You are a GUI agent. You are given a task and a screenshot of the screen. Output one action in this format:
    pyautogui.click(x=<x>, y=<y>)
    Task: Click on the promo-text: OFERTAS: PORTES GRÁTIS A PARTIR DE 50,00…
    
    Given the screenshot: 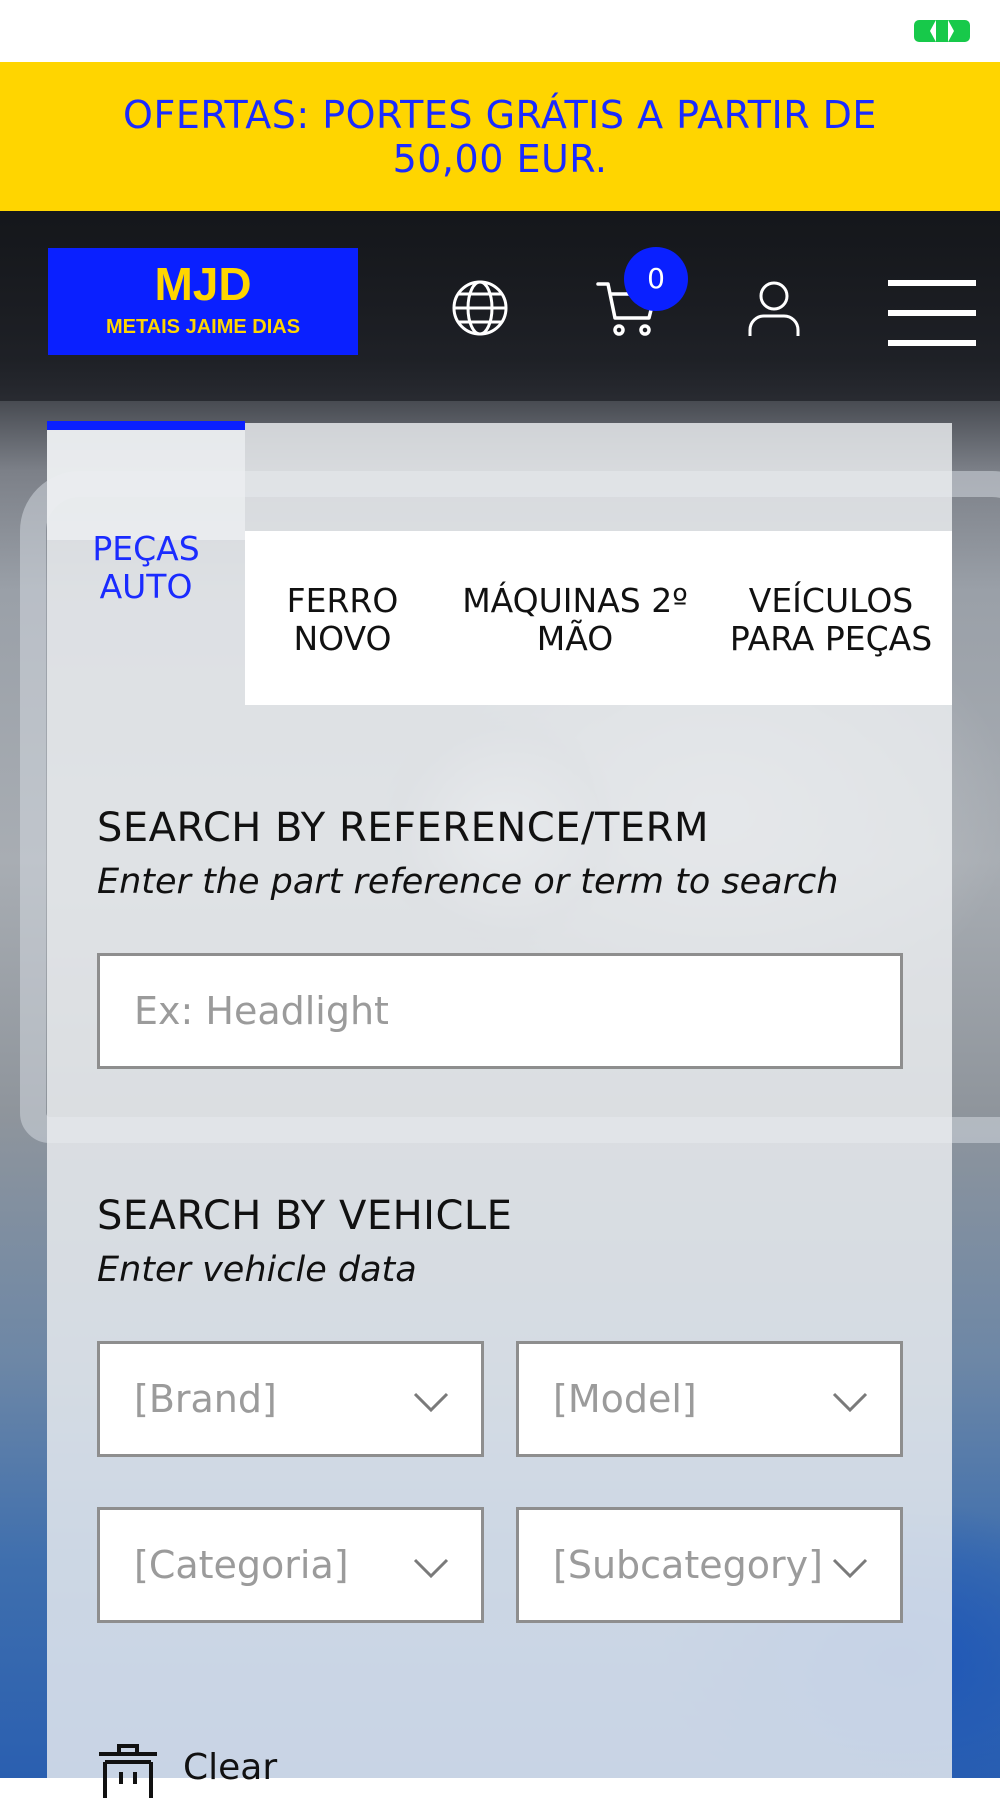 What is the action you would take?
    pyautogui.click(x=500, y=136)
    